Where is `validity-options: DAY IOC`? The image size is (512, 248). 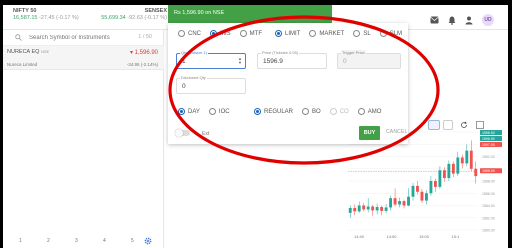 validity-options: DAY IOC is located at coordinates (208, 111).